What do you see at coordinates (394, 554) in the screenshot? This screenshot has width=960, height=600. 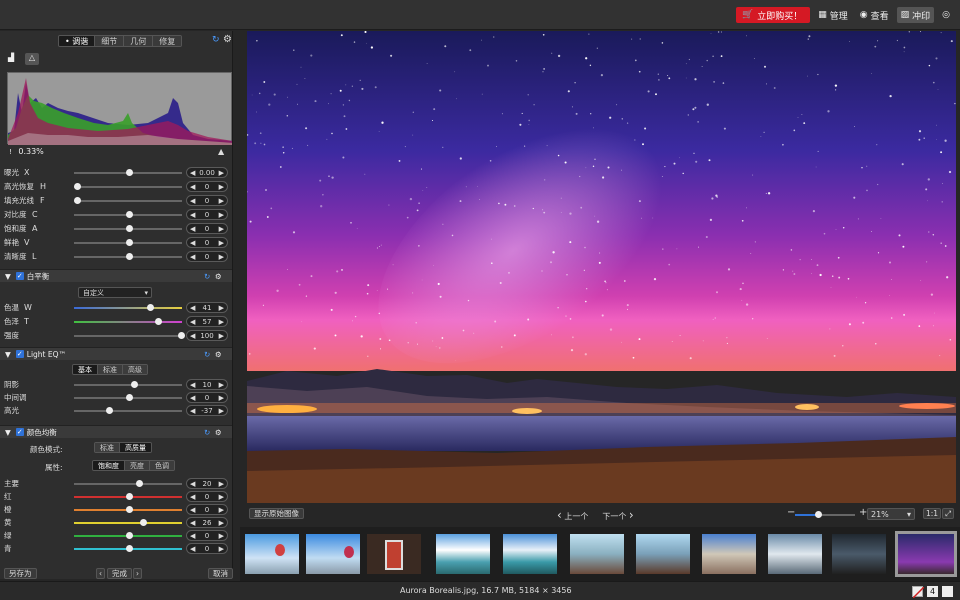 I see `thumbnail-doorway` at bounding box center [394, 554].